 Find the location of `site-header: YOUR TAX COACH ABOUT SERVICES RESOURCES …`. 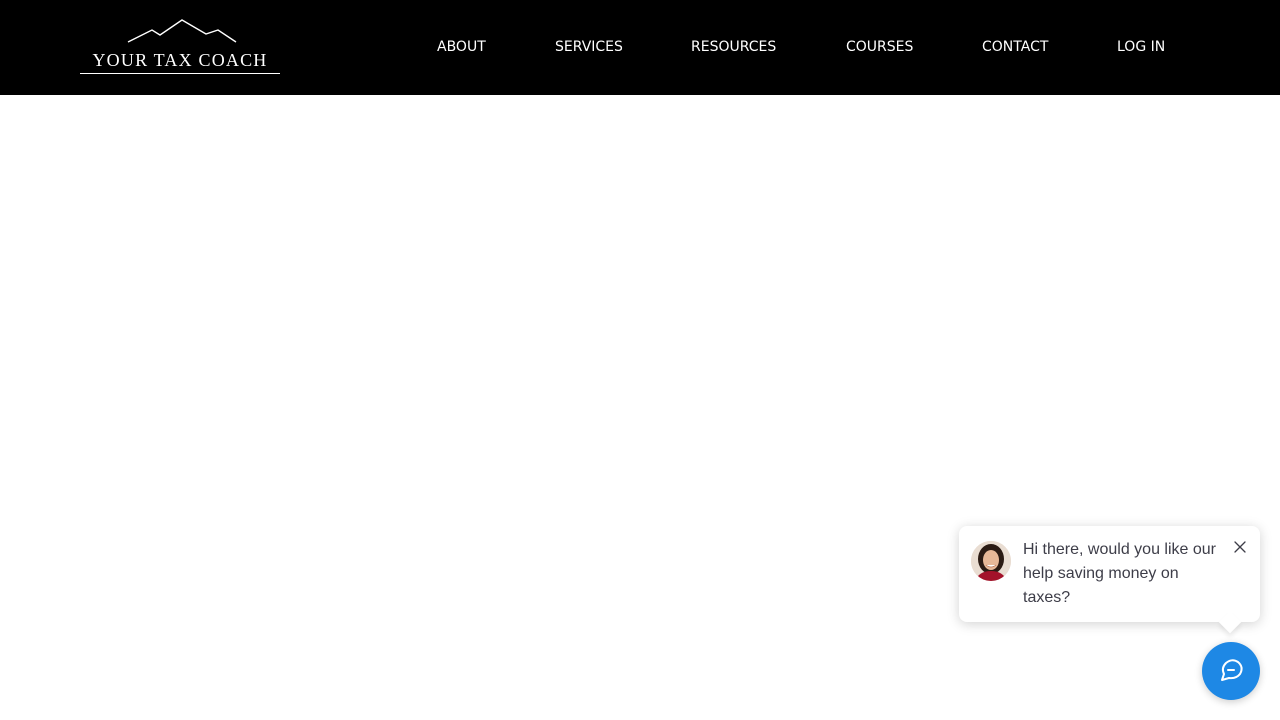

site-header: YOUR TAX COACH ABOUT SERVICES RESOURCES … is located at coordinates (640, 47).